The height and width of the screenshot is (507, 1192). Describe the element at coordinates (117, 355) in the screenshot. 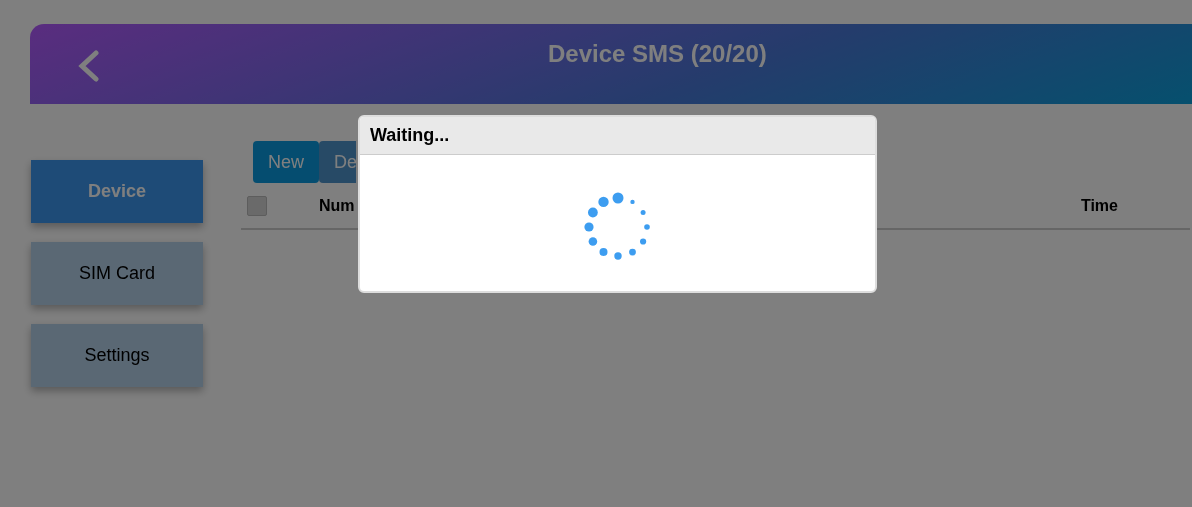

I see `sidebar-item: Settings` at that location.